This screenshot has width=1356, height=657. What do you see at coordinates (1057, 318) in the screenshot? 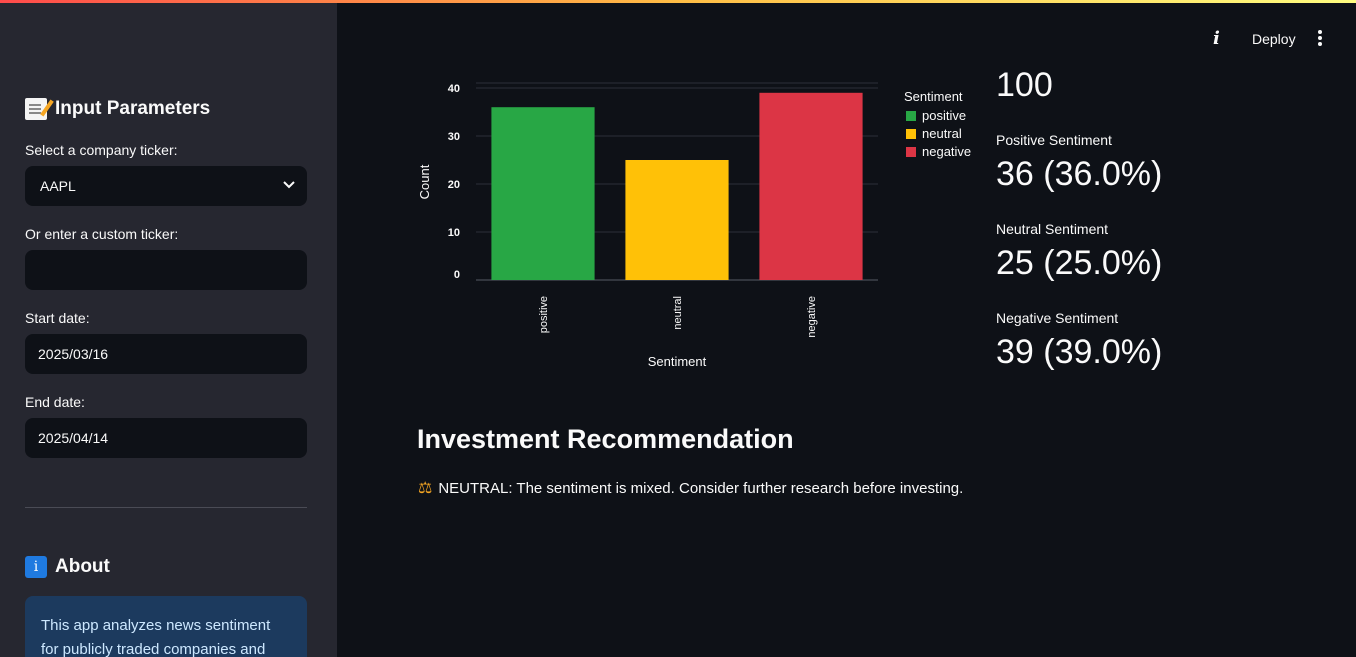
I see `negative-metric-label: Negative Sentiment` at bounding box center [1057, 318].